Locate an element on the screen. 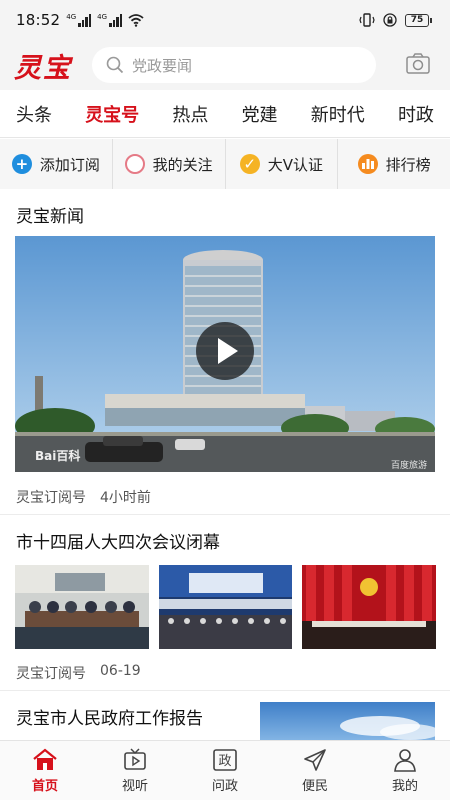  search-input: 党政要闻 is located at coordinates (234, 65).